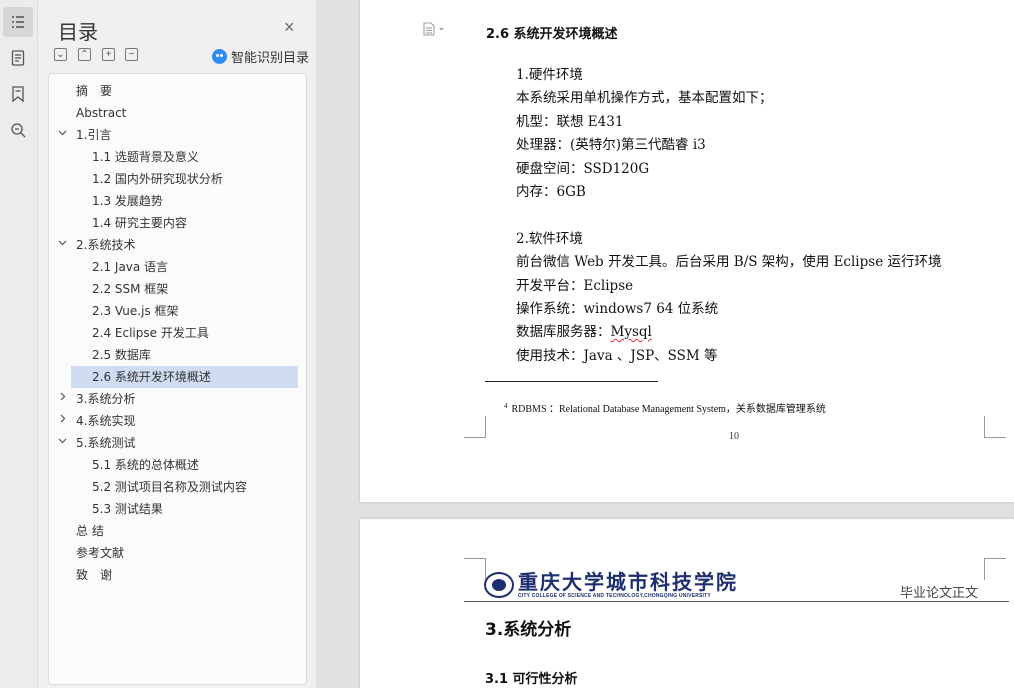 The width and height of the screenshot is (1014, 688). Describe the element at coordinates (175, 245) in the screenshot. I see `toc-item: 2.系统技术` at that location.